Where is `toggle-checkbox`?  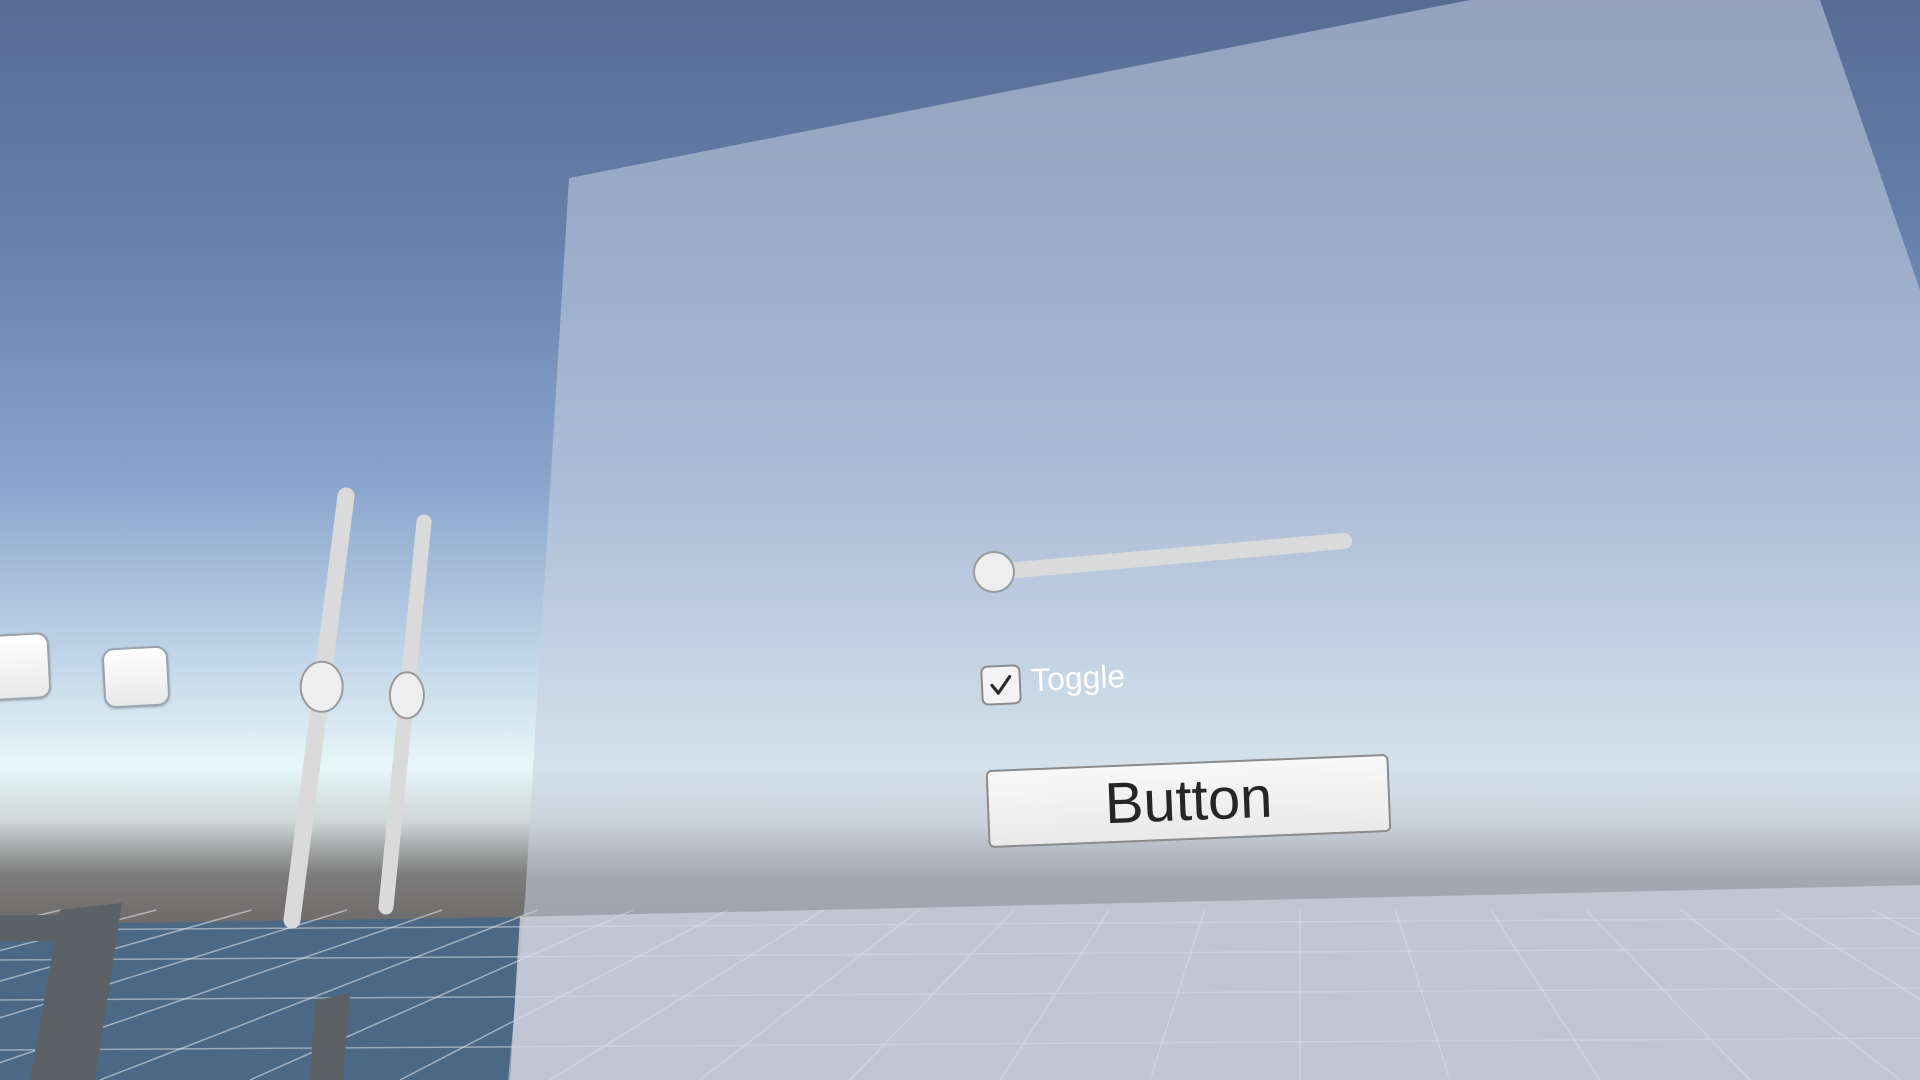 toggle-checkbox is located at coordinates (1001, 685).